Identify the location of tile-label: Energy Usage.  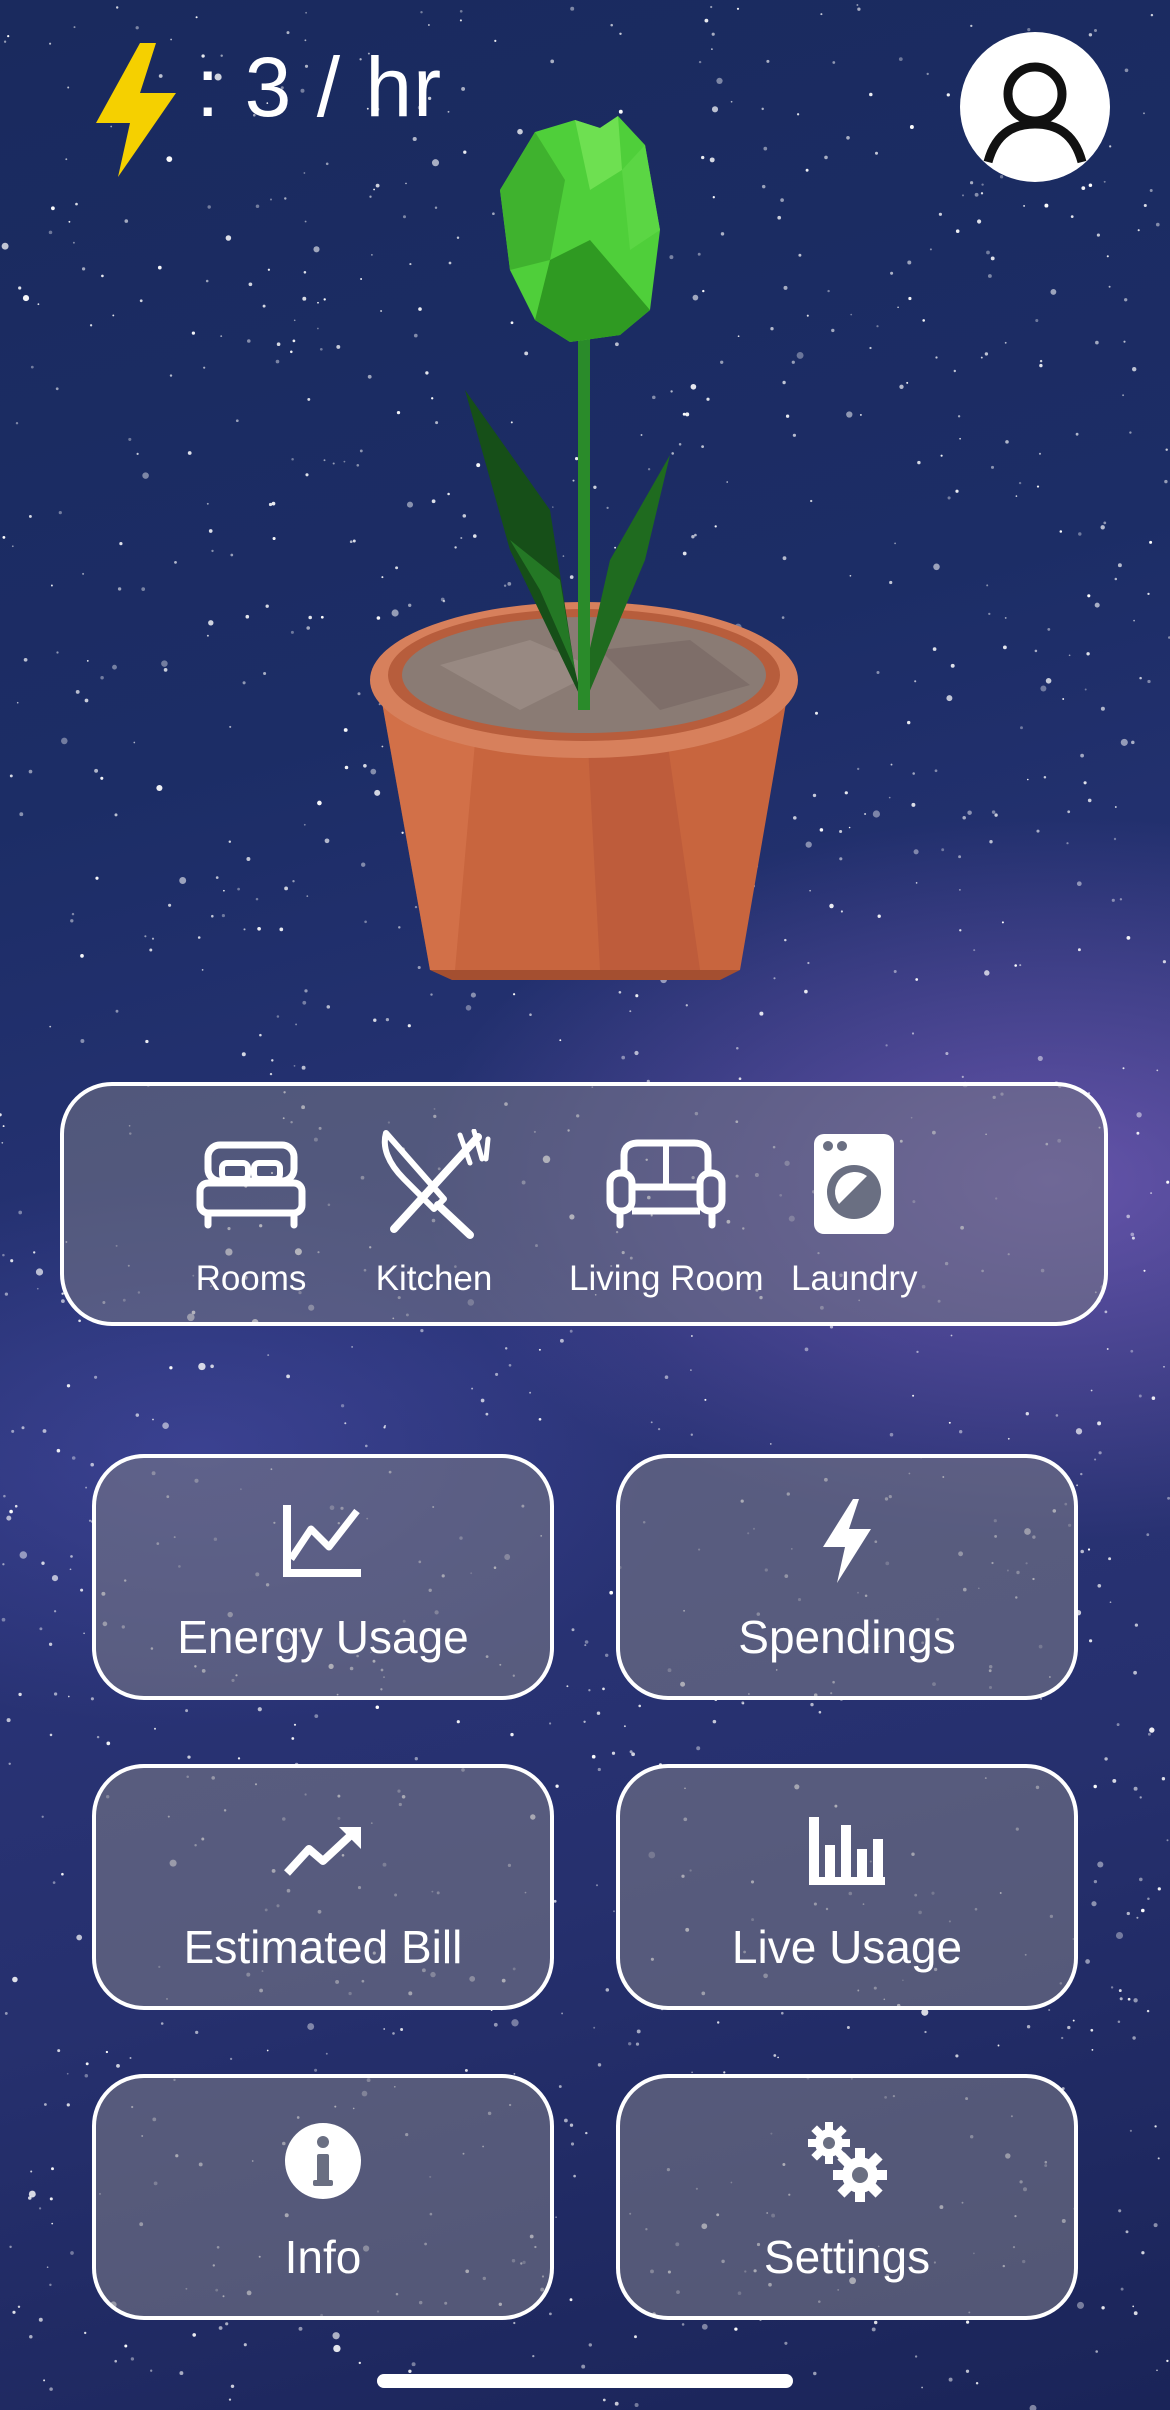
(323, 1637).